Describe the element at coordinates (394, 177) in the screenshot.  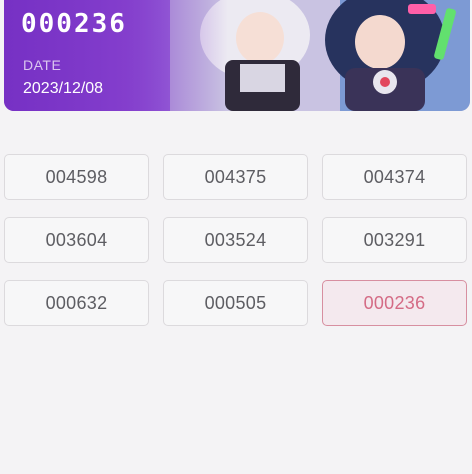
I see `number-chip: 004374` at that location.